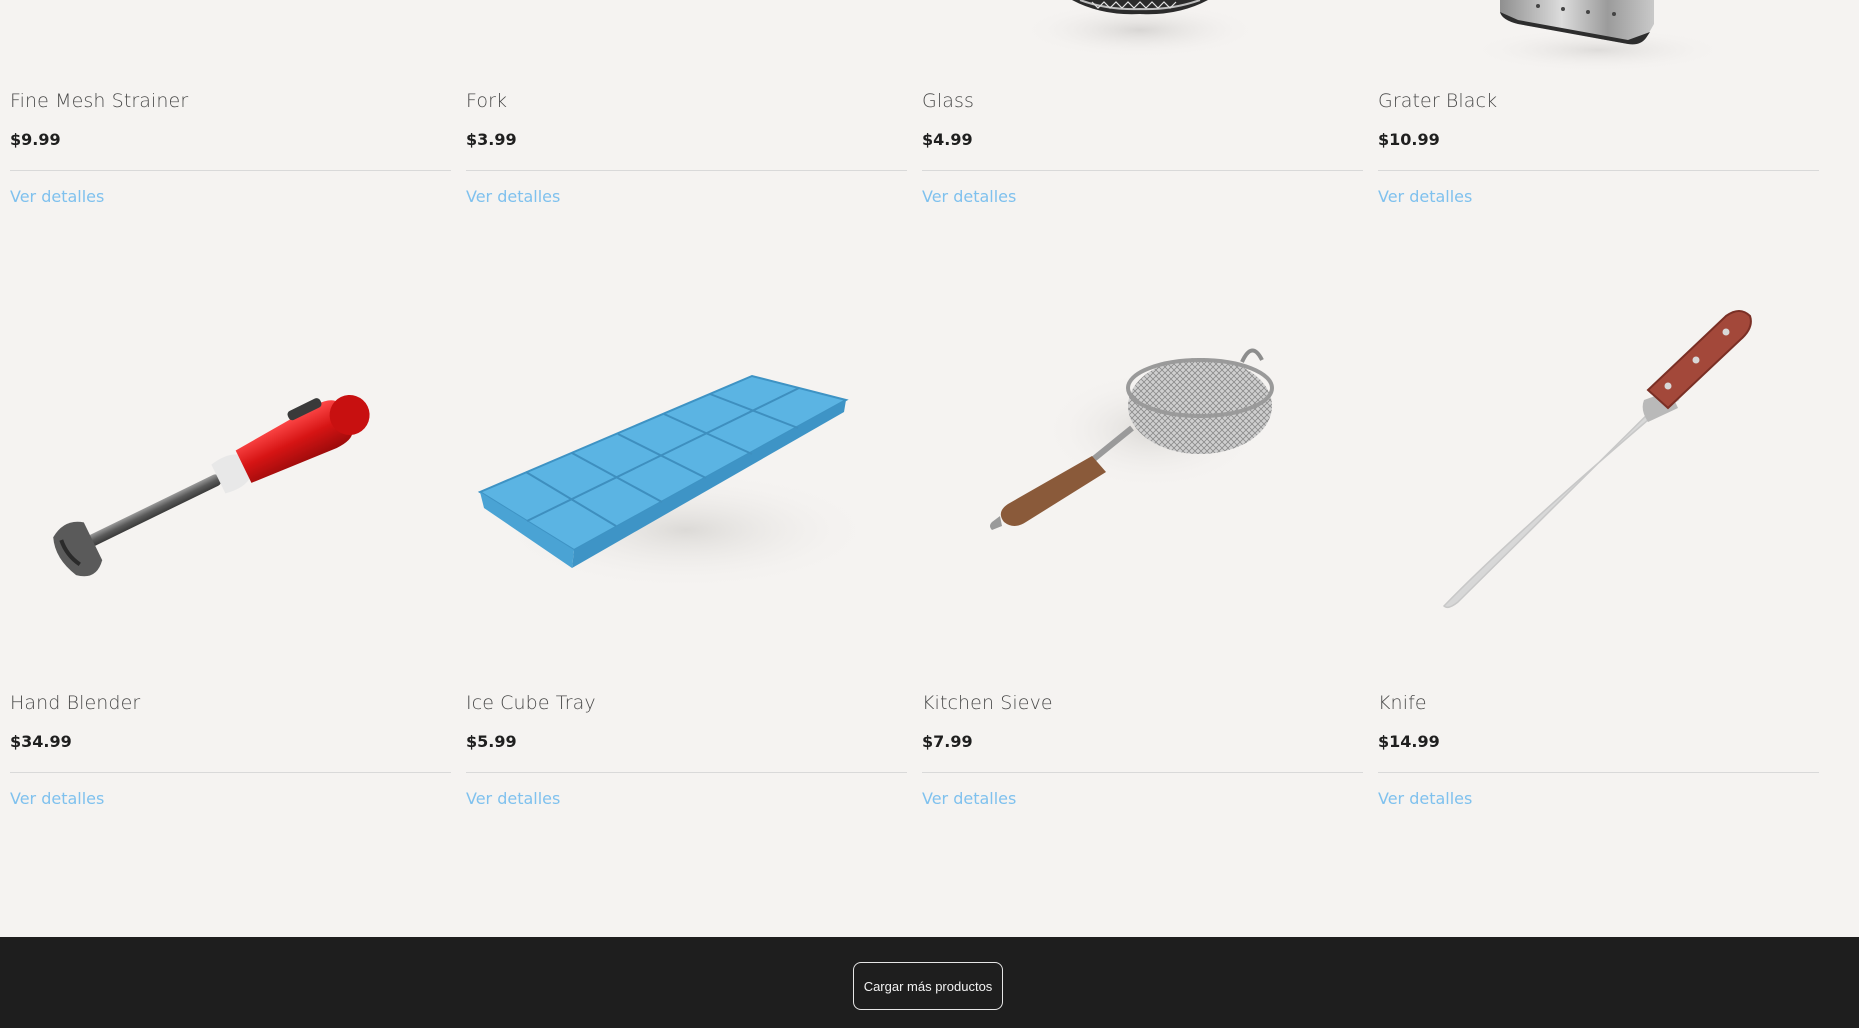 The width and height of the screenshot is (1859, 1028). Describe the element at coordinates (230, 103) in the screenshot. I see `product-card-fine-mesh-strainer: Fine Mesh Strainer $9.99 Ver detalles` at that location.